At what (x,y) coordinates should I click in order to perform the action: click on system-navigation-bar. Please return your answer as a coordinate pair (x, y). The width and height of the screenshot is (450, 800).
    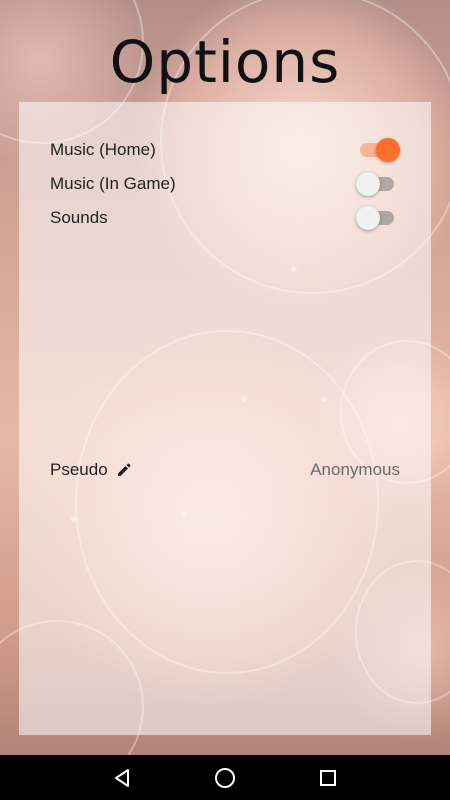
    Looking at the image, I should click on (225, 777).